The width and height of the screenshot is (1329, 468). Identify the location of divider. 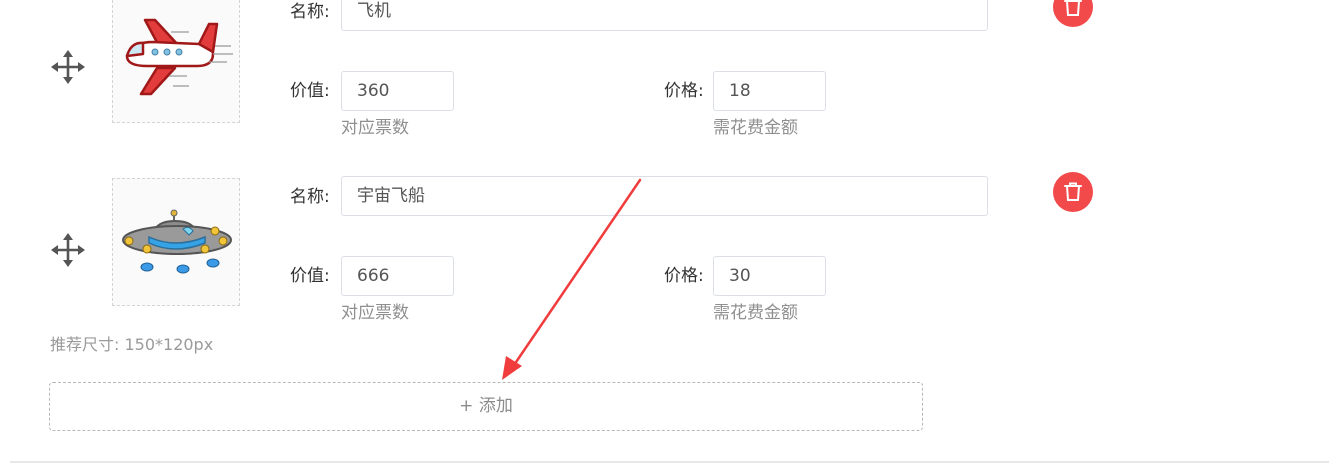
(669, 462).